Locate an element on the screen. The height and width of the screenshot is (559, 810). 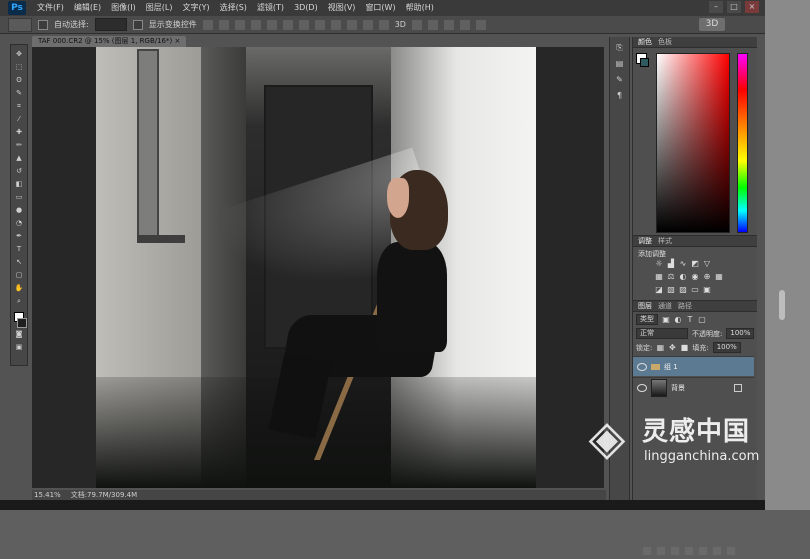
properties-panel-icon: ▤ is located at coordinates (620, 64).